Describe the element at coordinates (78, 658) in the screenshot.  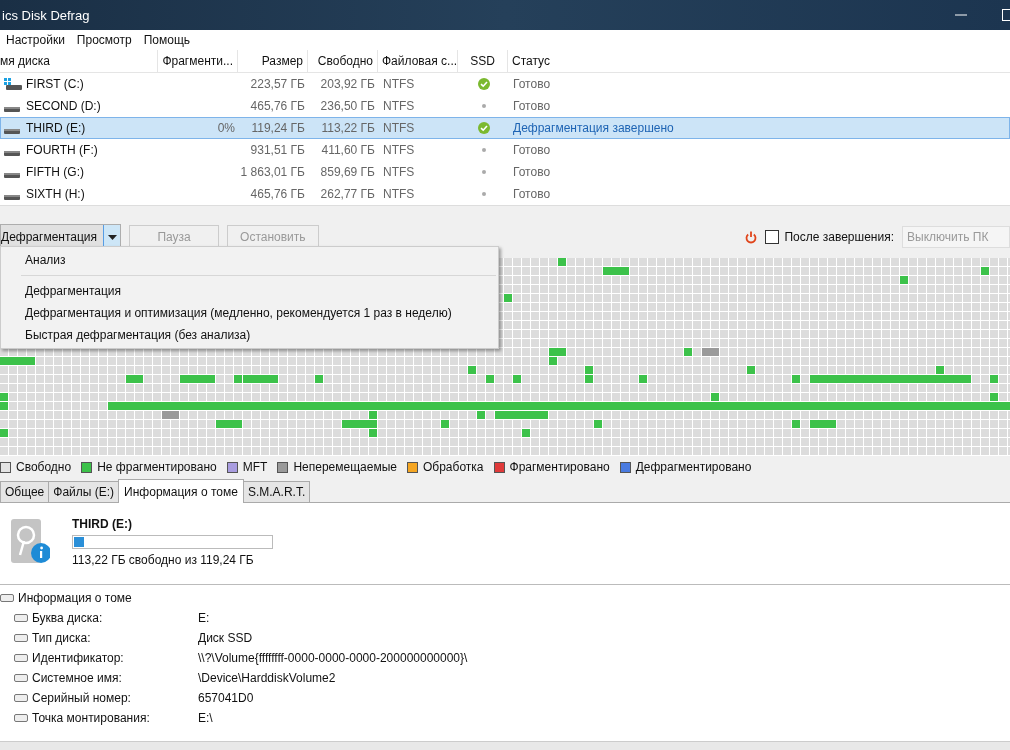
I see `property-label: Идентификатор:` at that location.